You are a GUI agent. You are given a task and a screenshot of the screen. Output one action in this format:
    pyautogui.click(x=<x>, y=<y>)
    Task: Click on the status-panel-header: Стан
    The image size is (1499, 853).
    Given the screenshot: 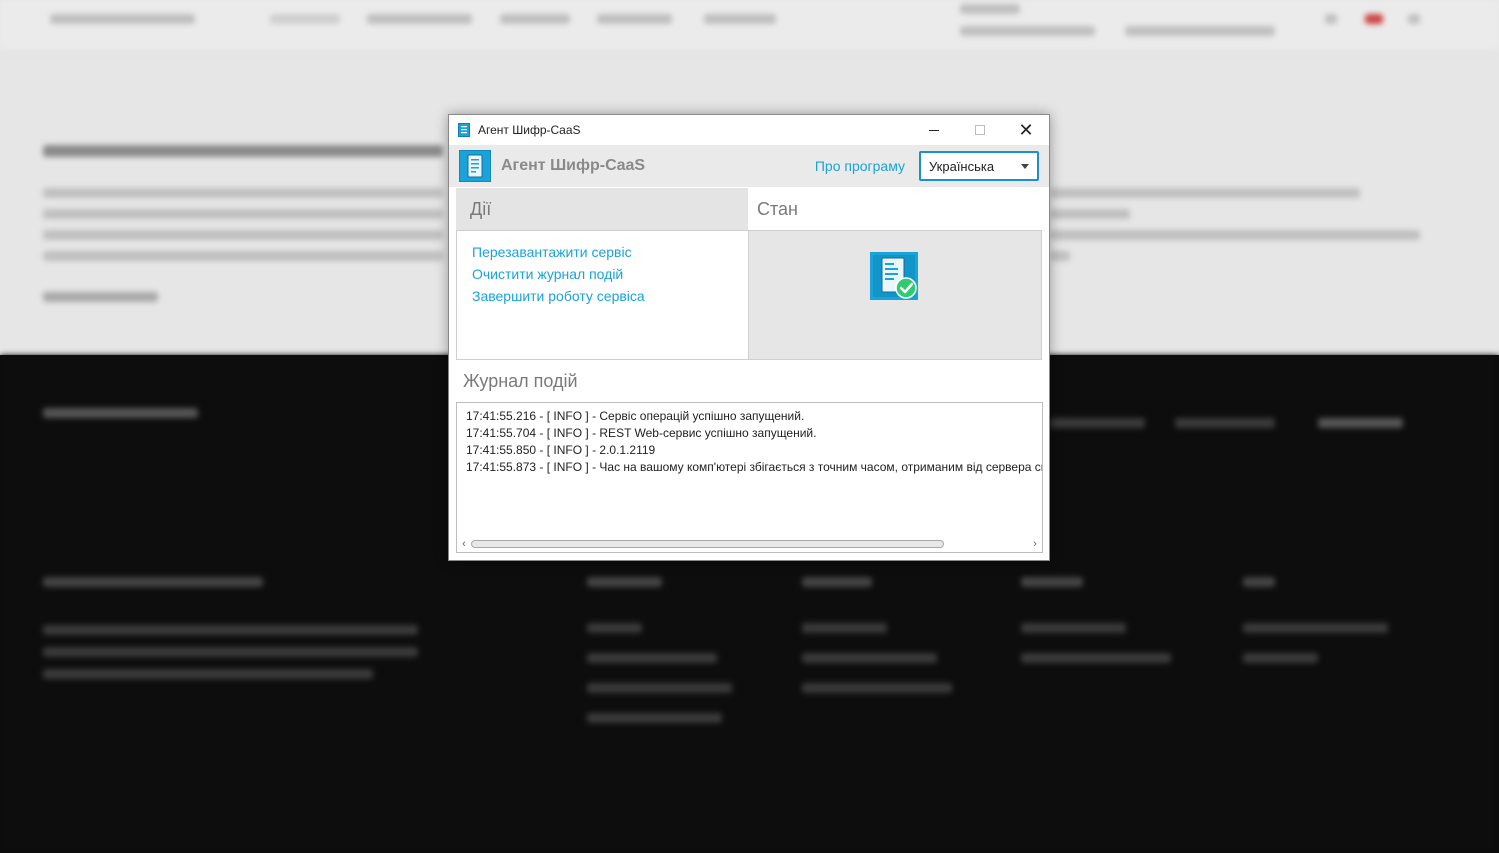 What is the action you would take?
    pyautogui.click(x=895, y=209)
    